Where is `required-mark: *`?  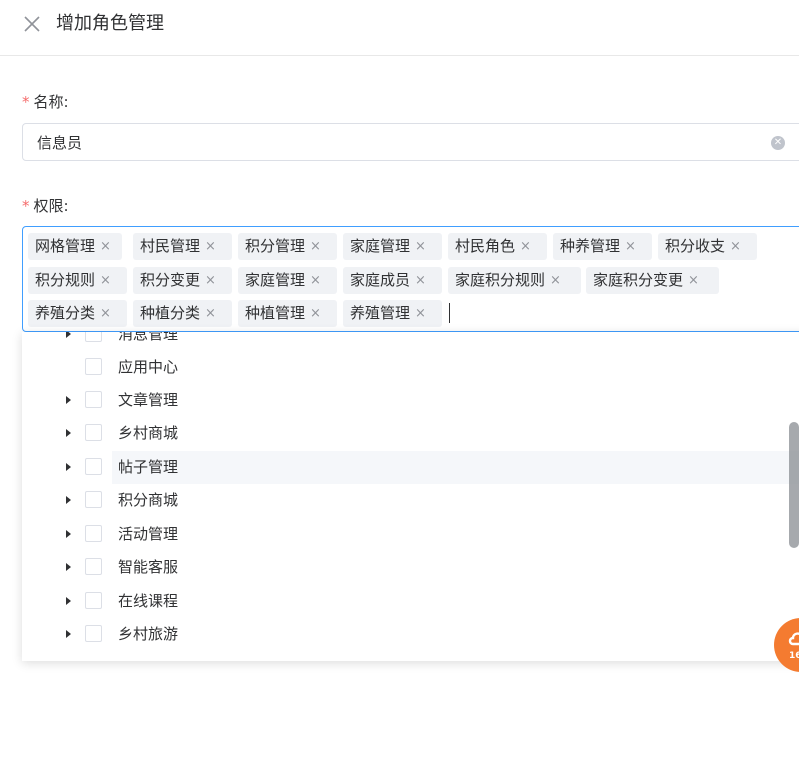 required-mark: * is located at coordinates (26, 102).